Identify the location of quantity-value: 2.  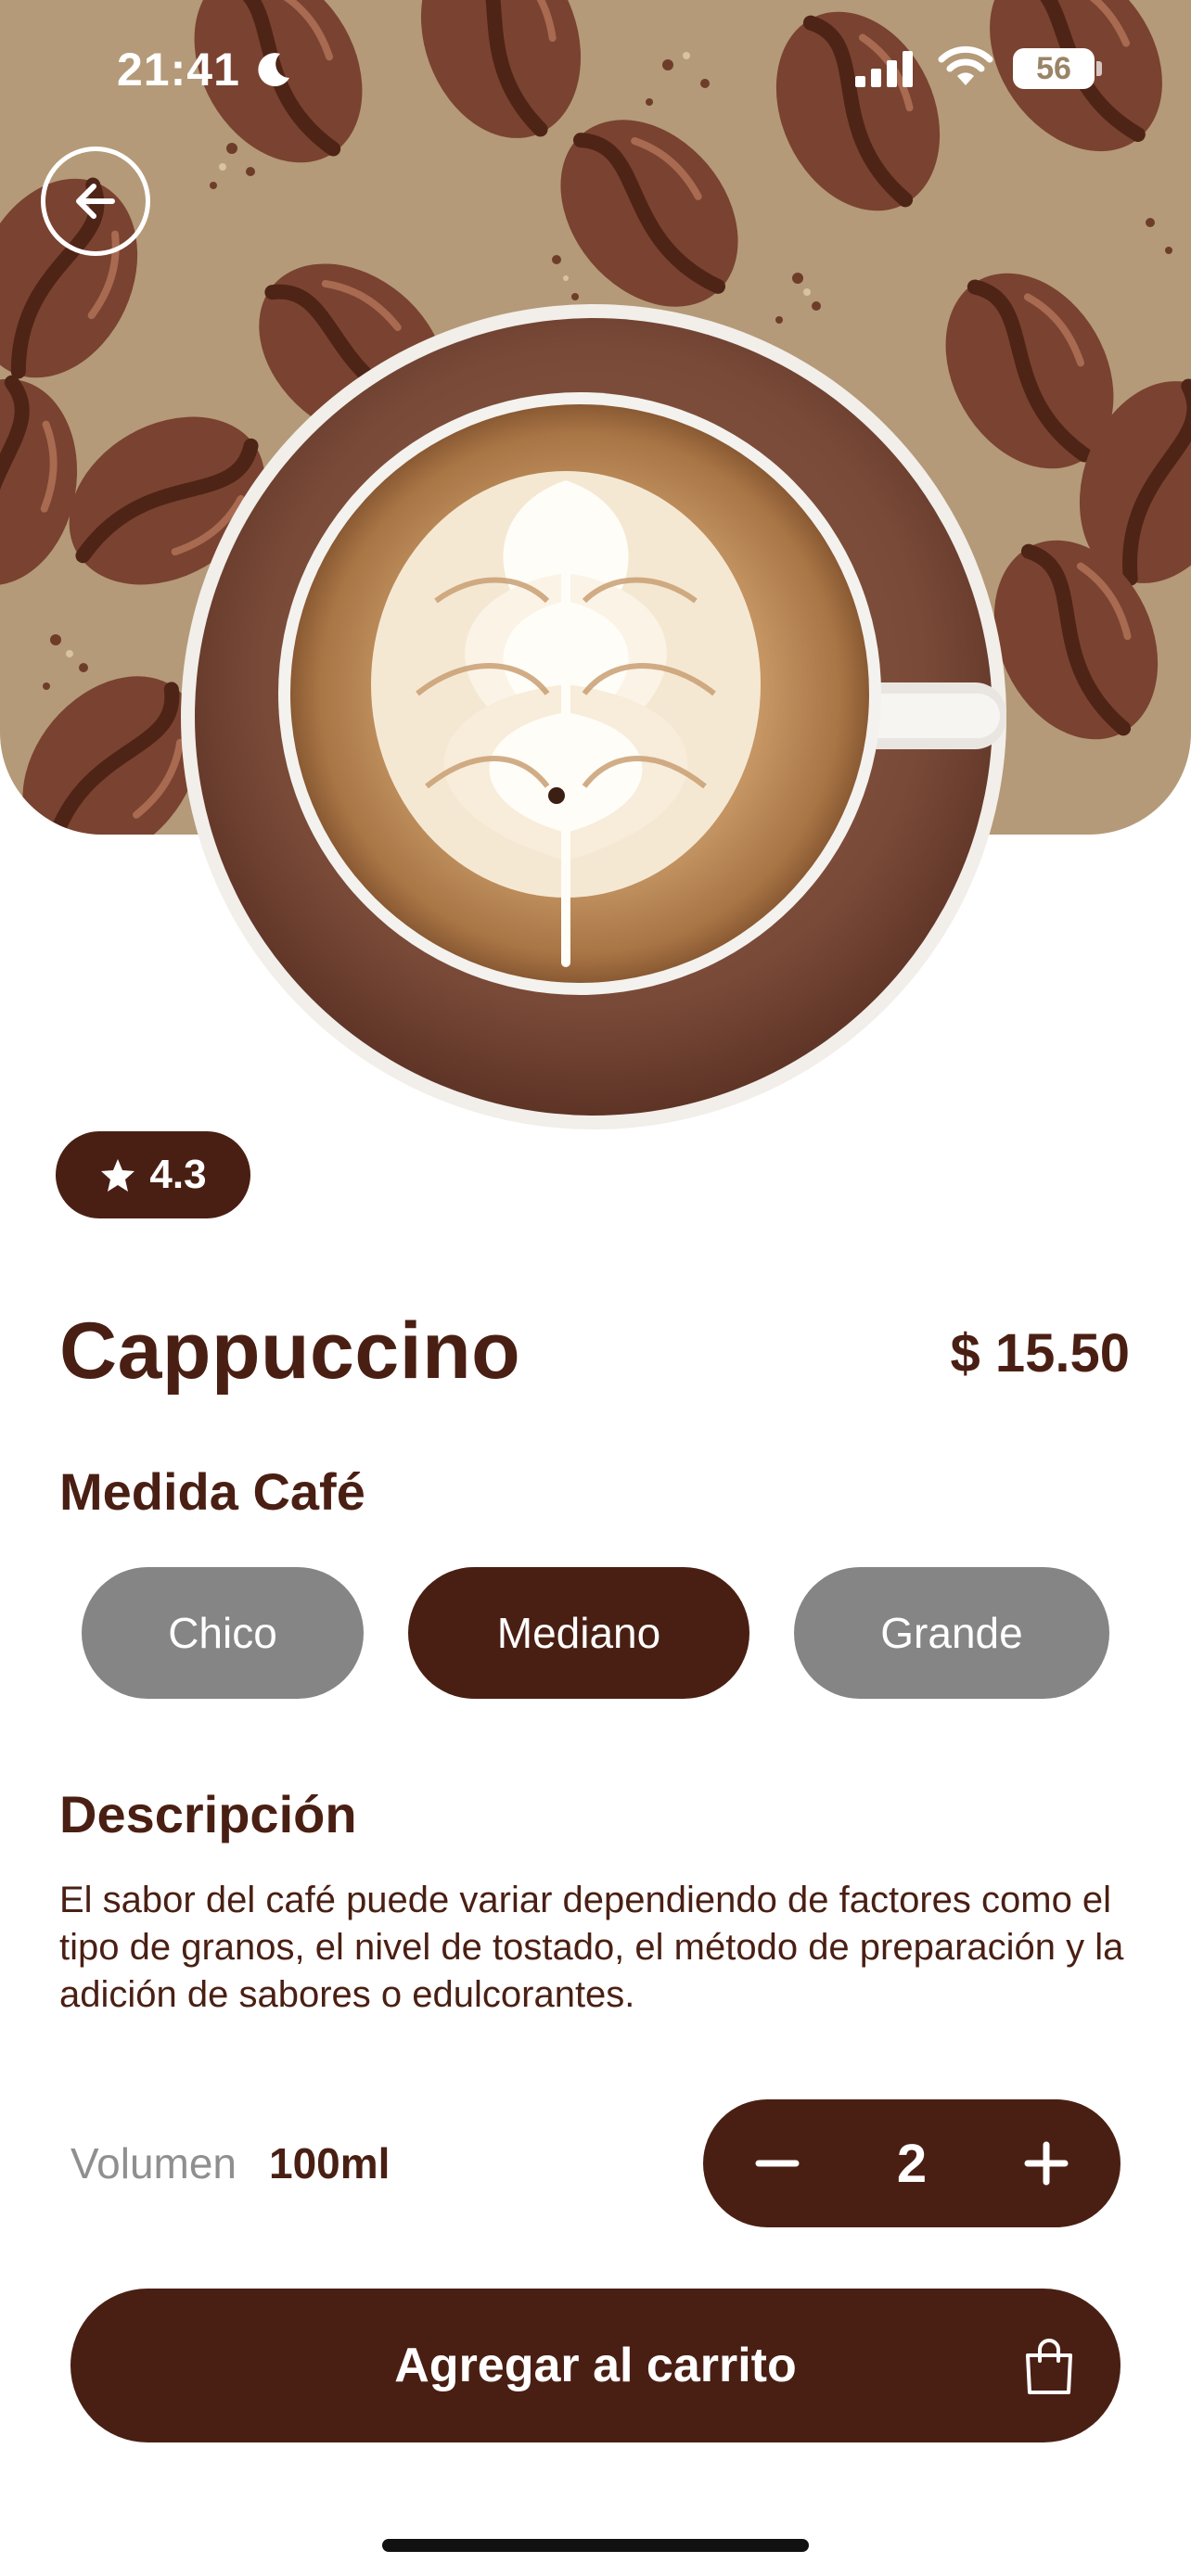
(912, 2164).